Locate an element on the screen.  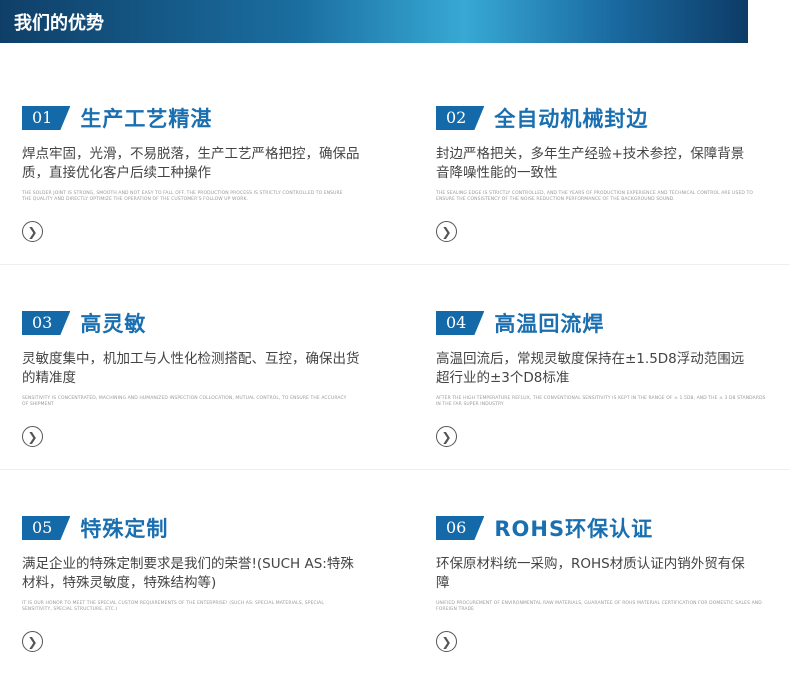
advantage-header: 02 全自动机械封边 is located at coordinates (608, 118).